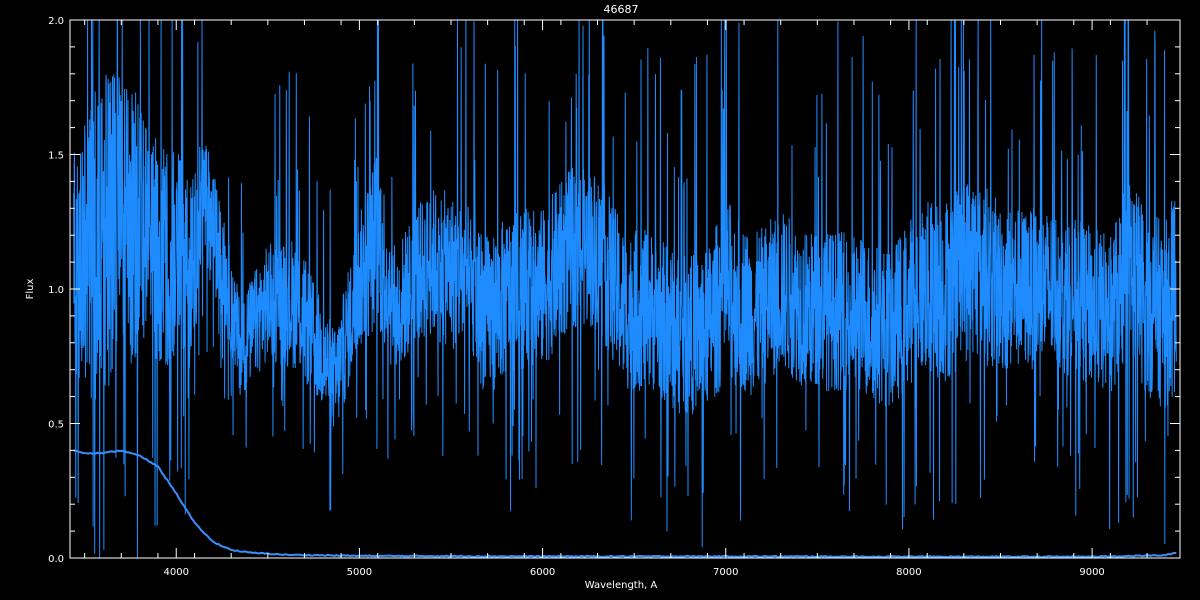  What do you see at coordinates (359, 572) in the screenshot?
I see `x-tick-label: 5000` at bounding box center [359, 572].